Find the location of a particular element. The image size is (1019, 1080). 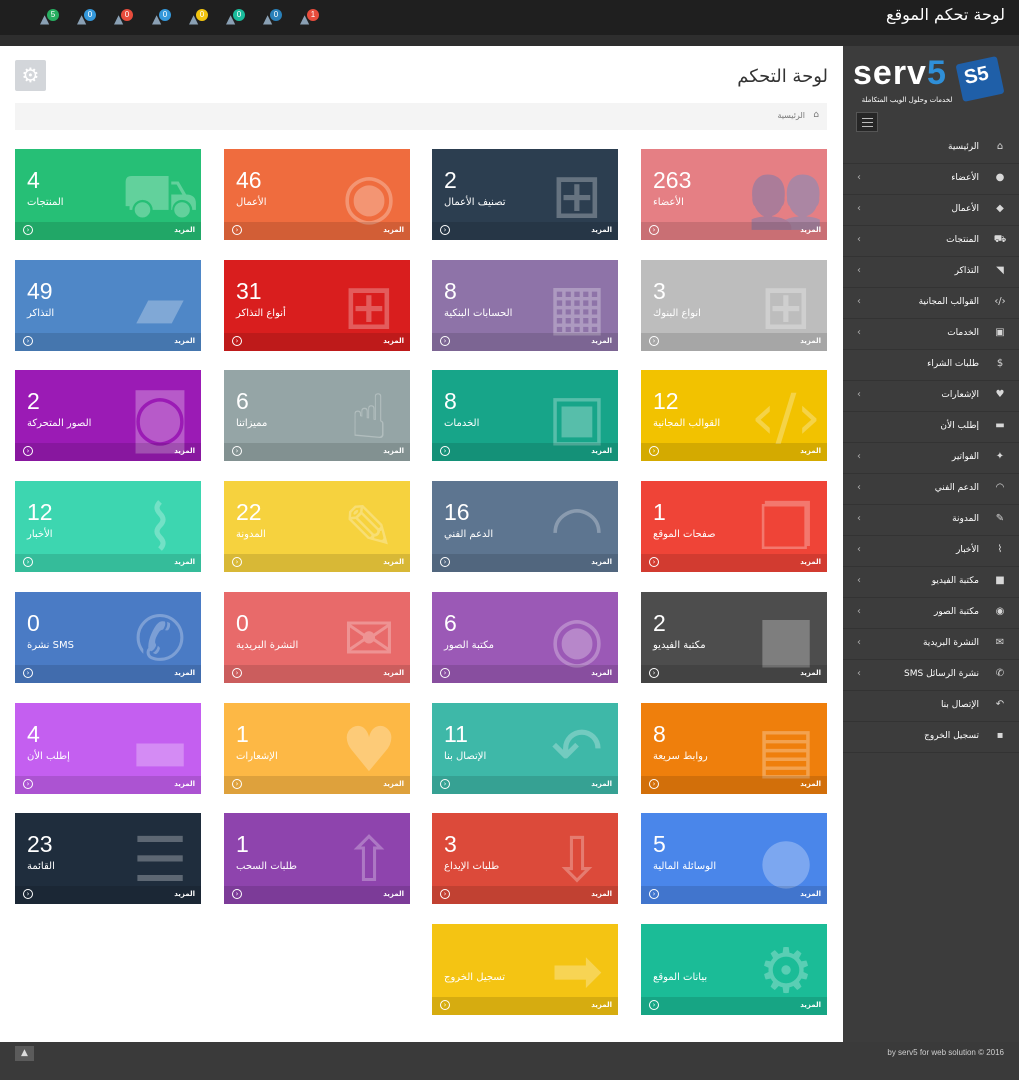

dashboard-tile: ◠ 16 الدعم الفني › المزيد is located at coordinates (525, 526).